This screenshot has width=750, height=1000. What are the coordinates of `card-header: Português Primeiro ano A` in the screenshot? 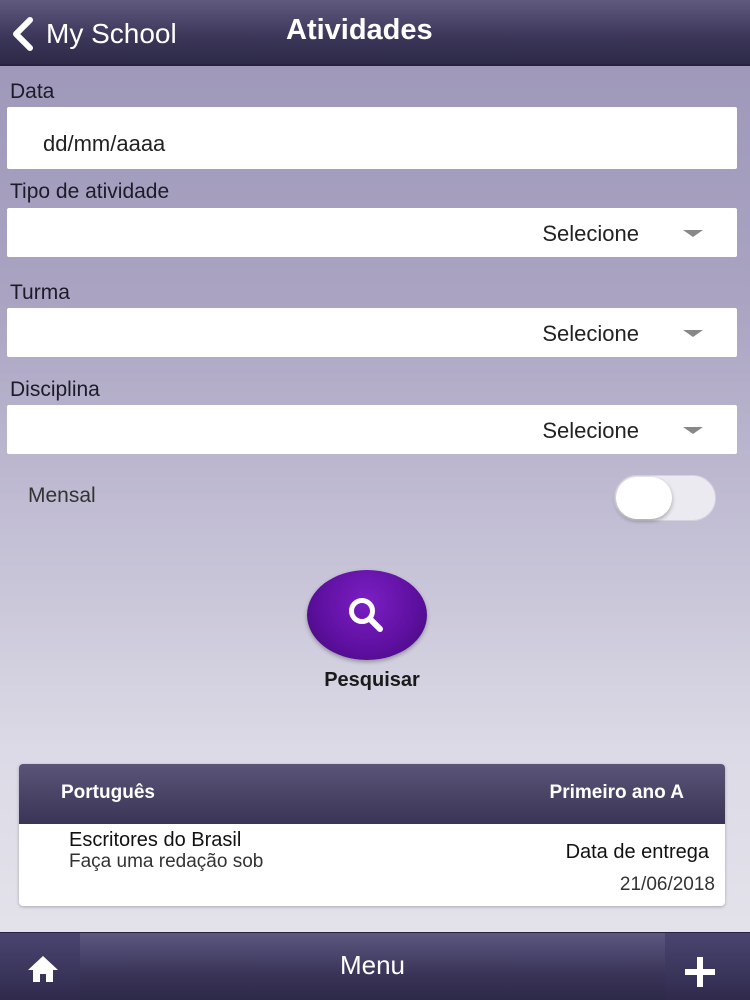 It's located at (372, 794).